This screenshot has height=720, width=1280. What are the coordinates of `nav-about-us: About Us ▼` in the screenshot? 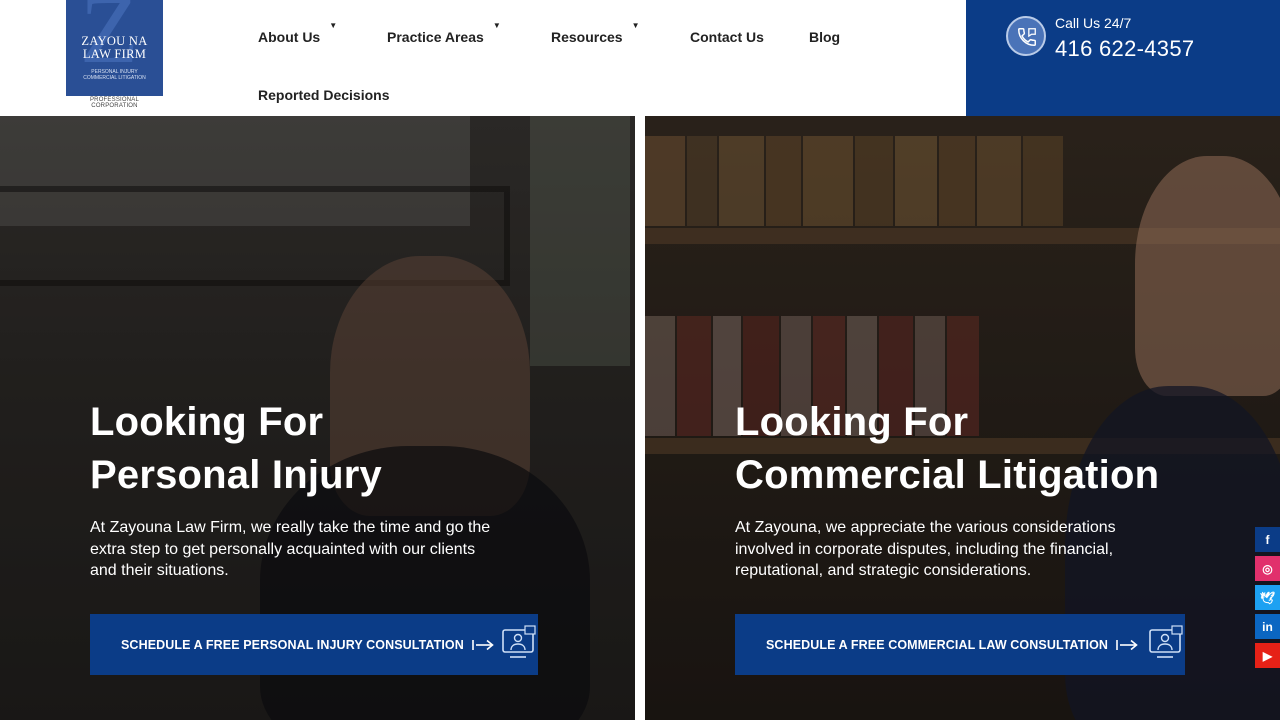 It's located at (297, 33).